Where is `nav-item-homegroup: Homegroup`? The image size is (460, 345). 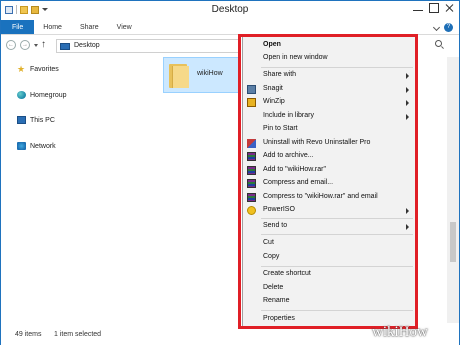 nav-item-homegroup: Homegroup is located at coordinates (42, 95).